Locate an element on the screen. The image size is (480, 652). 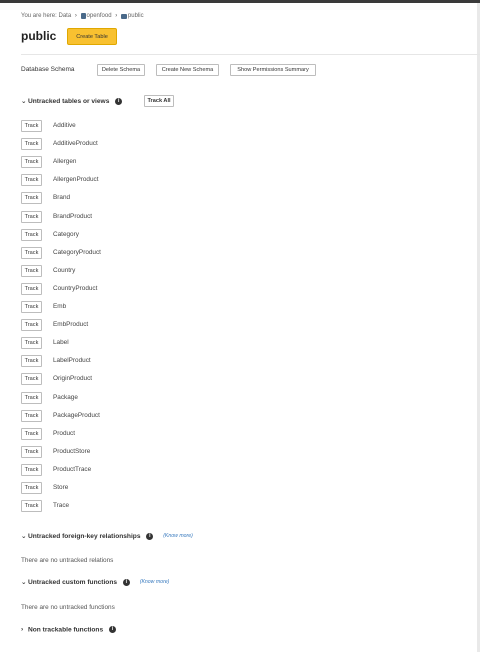
table-row: Track Store is located at coordinates (121, 488).